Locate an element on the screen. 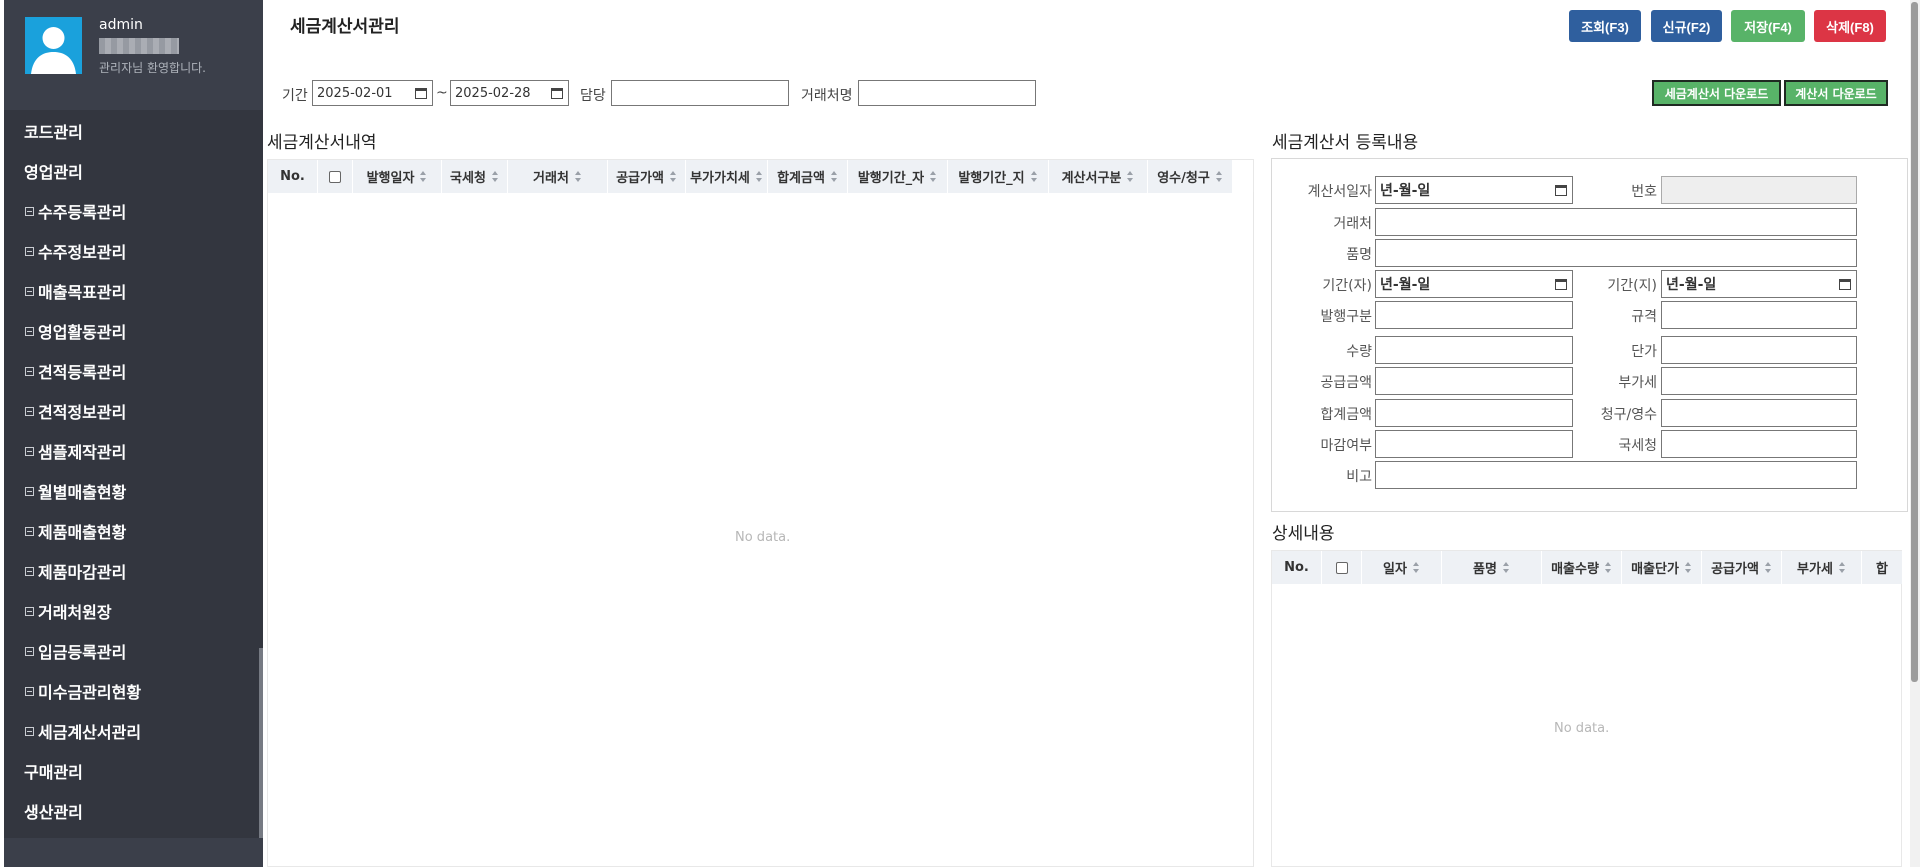  column-header: 합계금액 is located at coordinates (808, 176).